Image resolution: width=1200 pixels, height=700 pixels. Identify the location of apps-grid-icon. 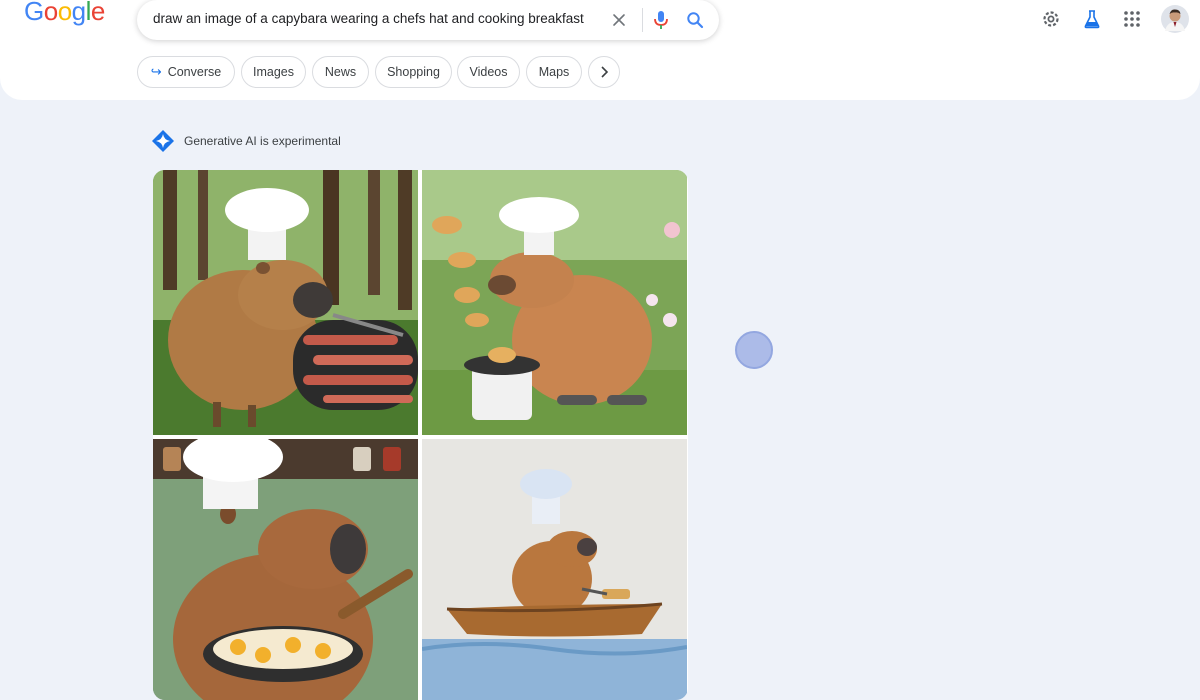
(1132, 19).